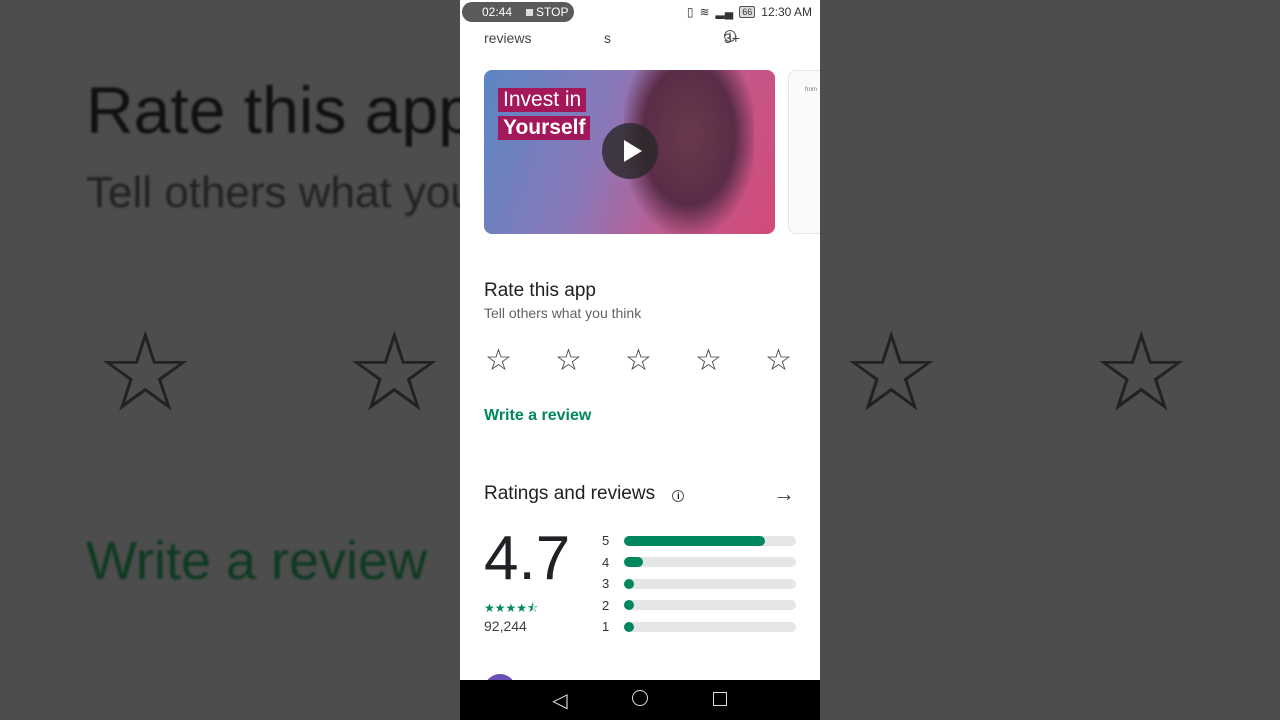 Image resolution: width=1280 pixels, height=720 pixels. I want to click on battery-icon: 66, so click(747, 12).